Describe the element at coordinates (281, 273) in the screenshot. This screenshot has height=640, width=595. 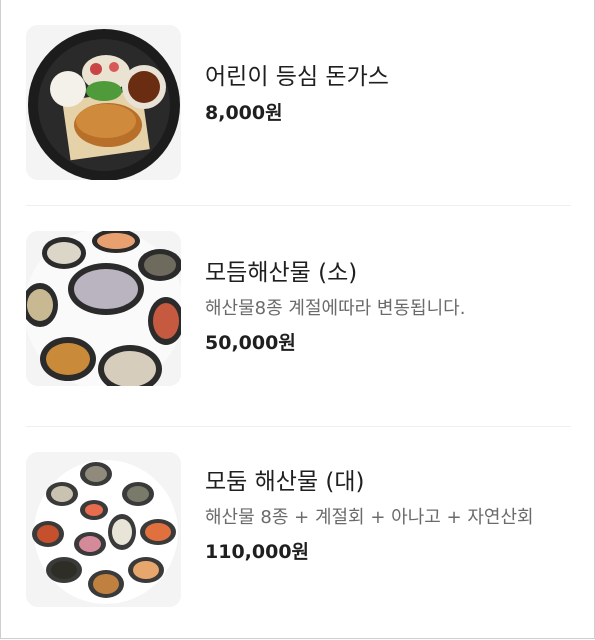
I see `menu-item-name: 모듬해산물 (소)` at that location.